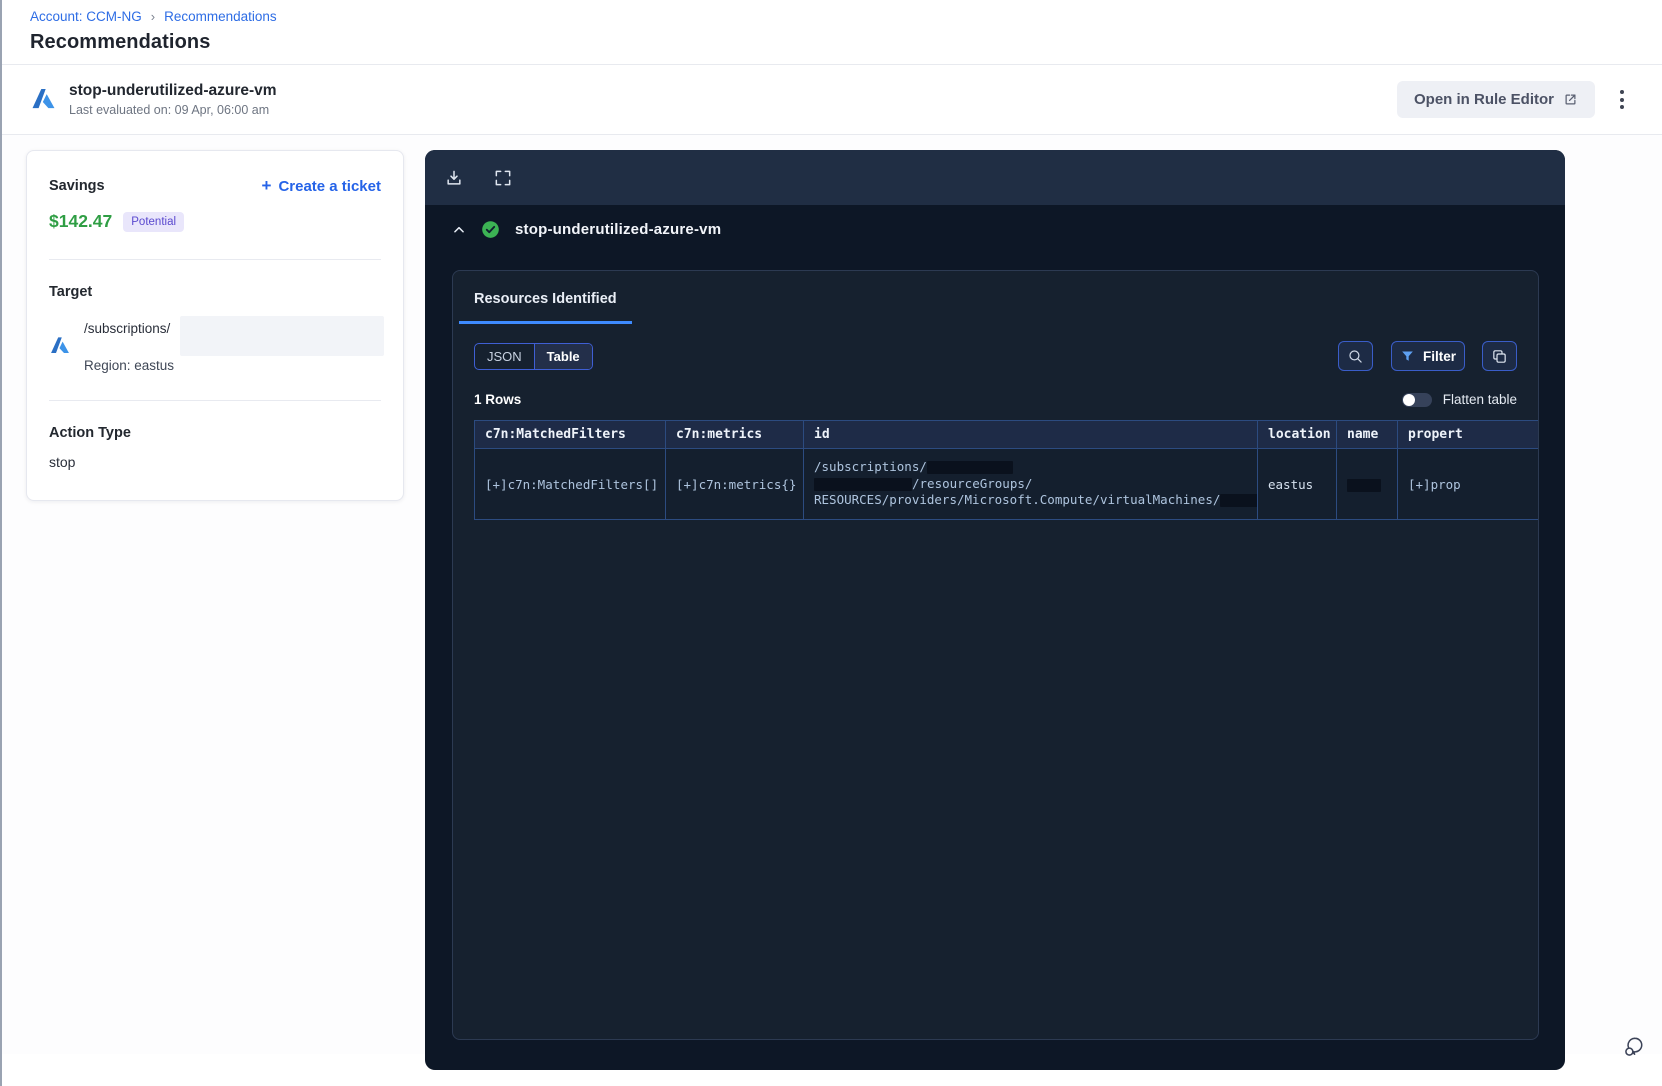 The height and width of the screenshot is (1086, 1662). What do you see at coordinates (570, 484) in the screenshot?
I see `cell-matched-filters-expander: [+]c7n:MatchedFilters[]` at bounding box center [570, 484].